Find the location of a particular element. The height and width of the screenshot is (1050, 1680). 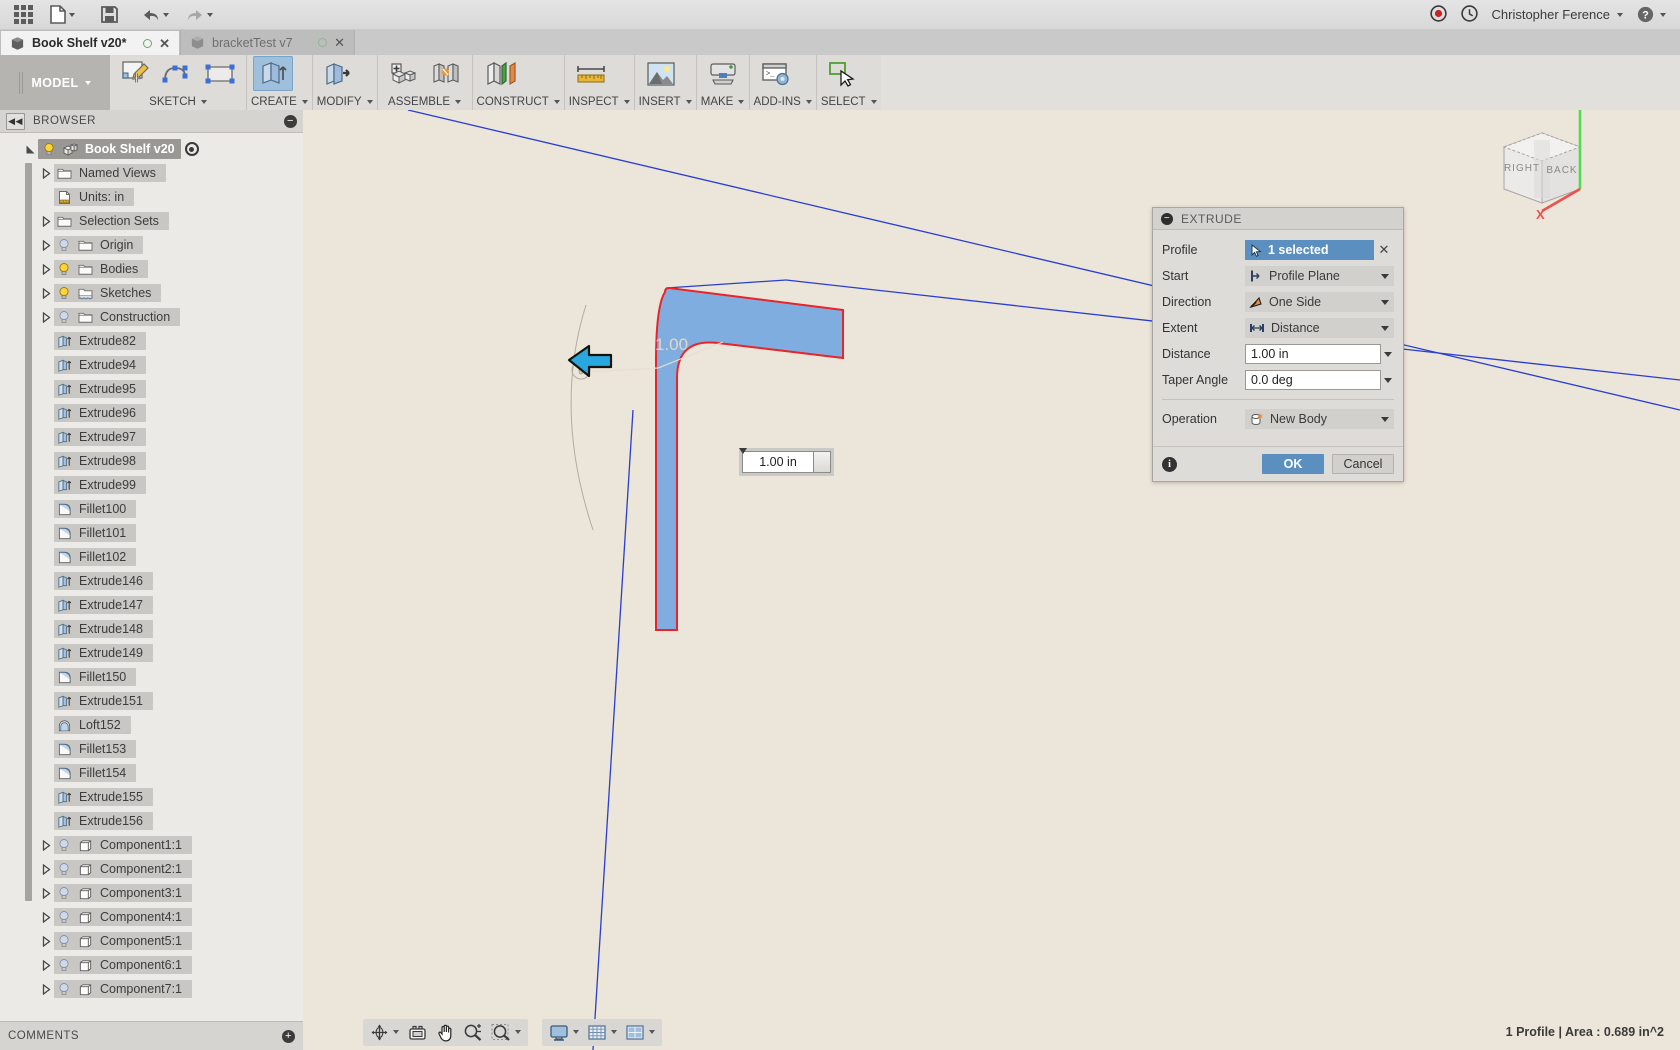

tree-node-chip: Extrude146 is located at coordinates (103, 581).